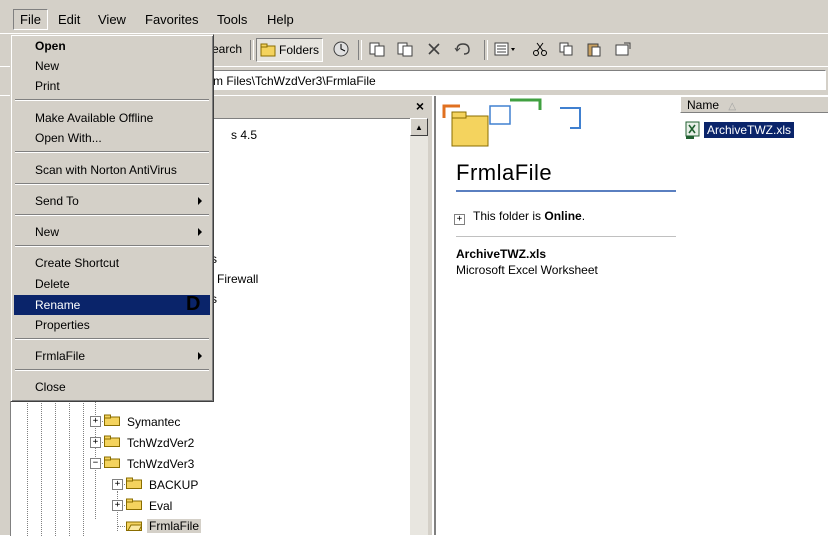 The height and width of the screenshot is (536, 828). I want to click on copy-button, so click(566, 49).